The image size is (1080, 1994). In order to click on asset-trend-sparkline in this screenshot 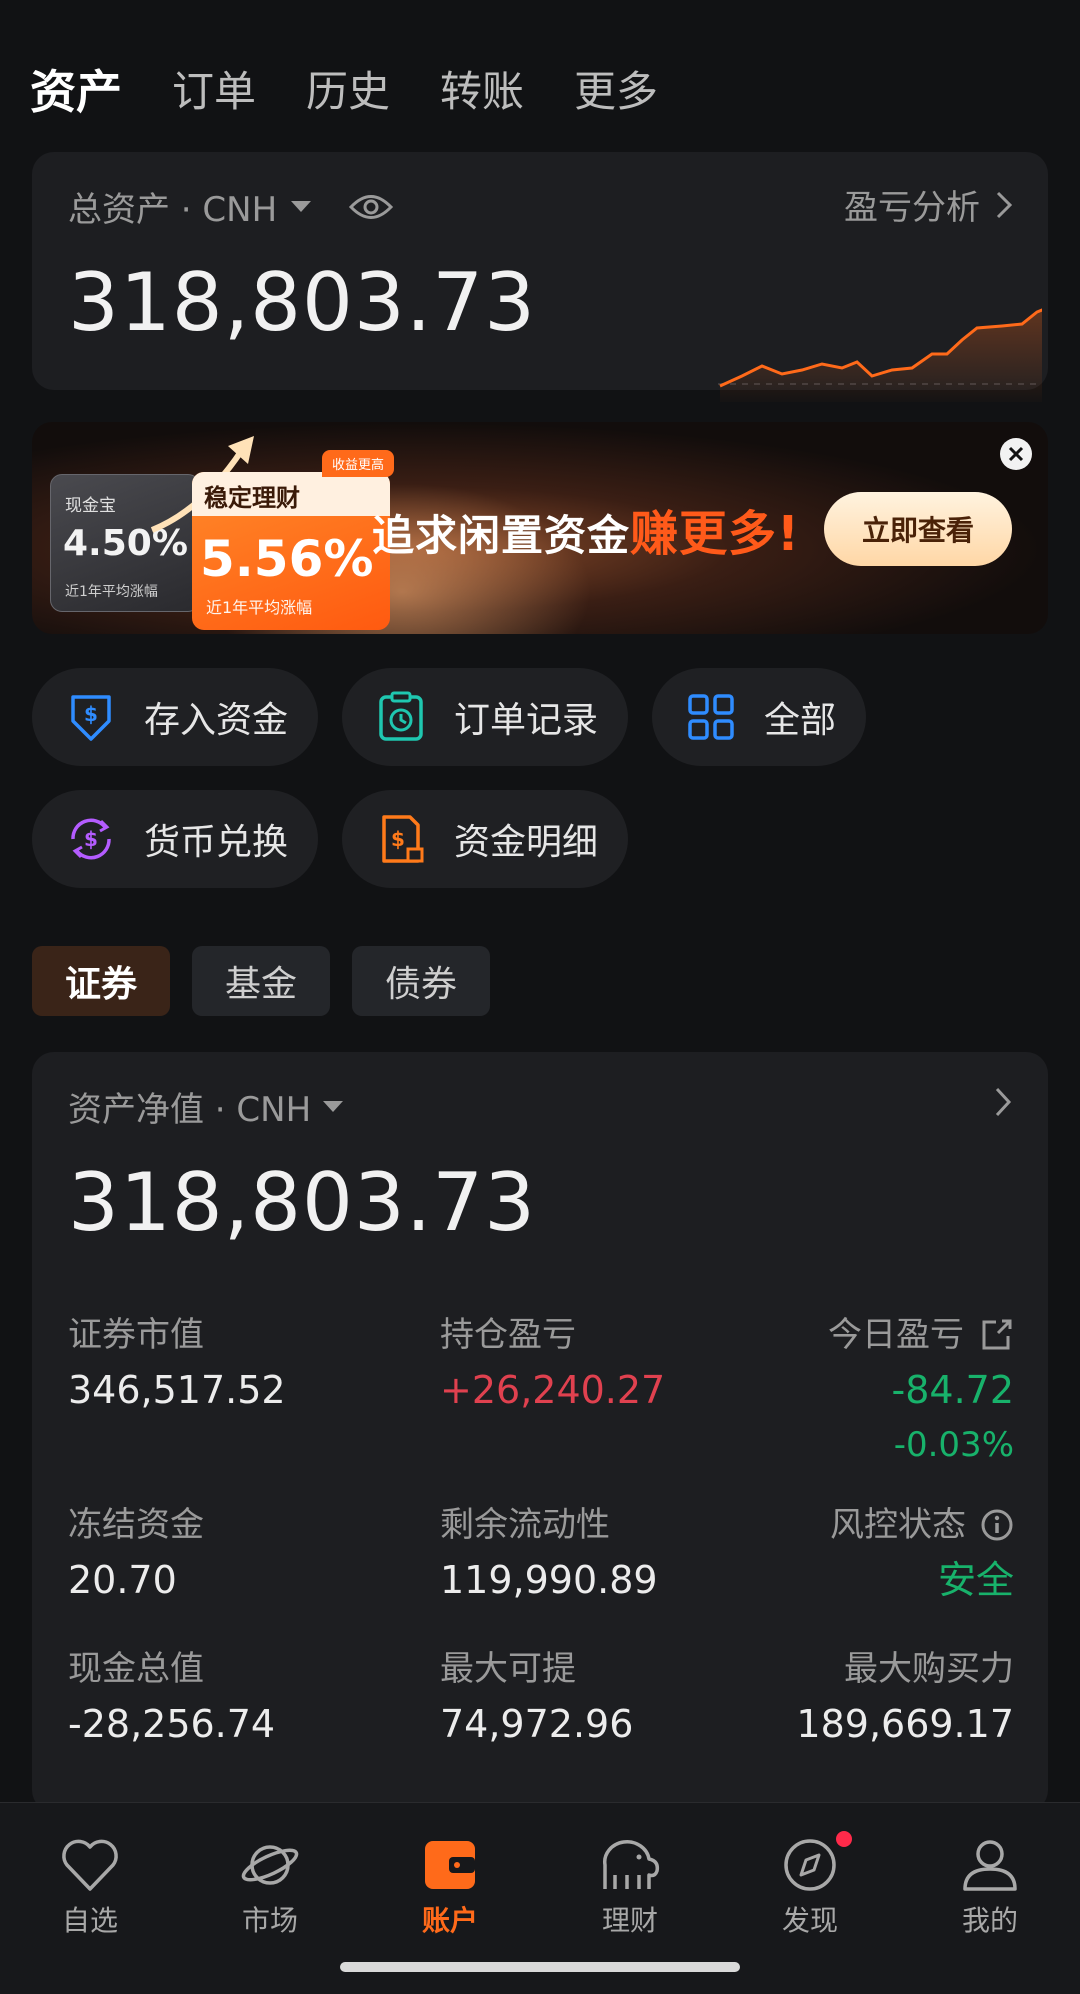, I will do `click(862, 322)`.